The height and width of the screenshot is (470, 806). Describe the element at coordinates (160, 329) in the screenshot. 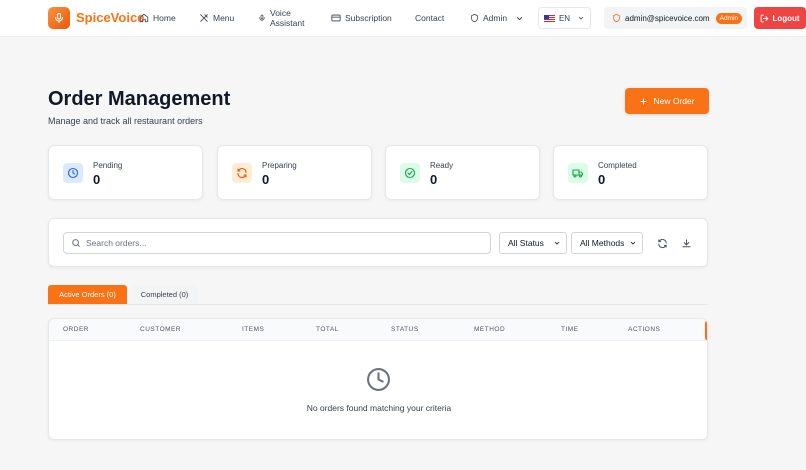

I see `column-header: CUSTOMER` at that location.